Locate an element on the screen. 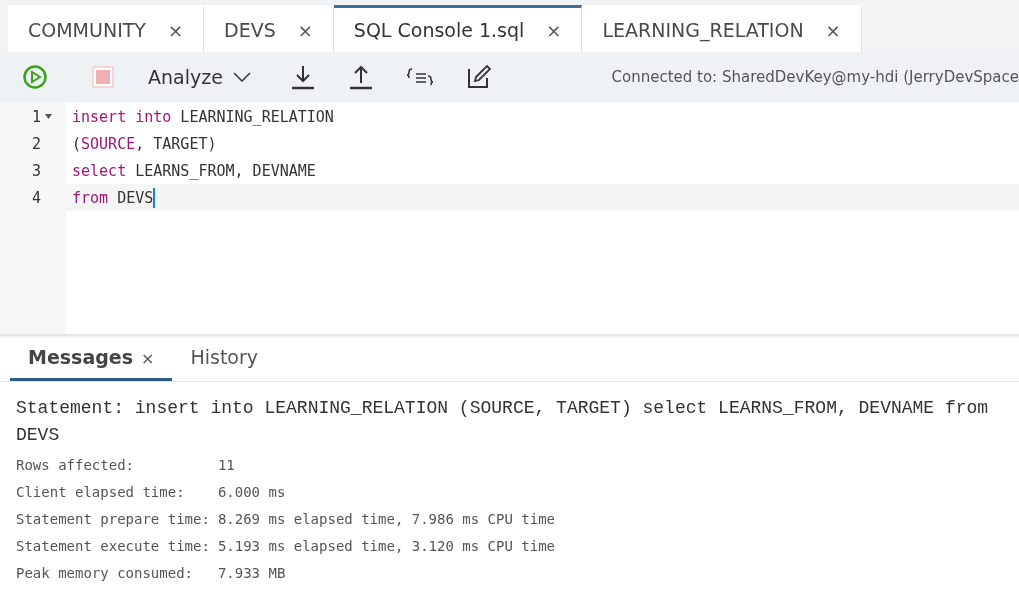 This screenshot has height=606, width=1019. statement-message: Statement: insert into LEARNING_RELATION (SOURCE, TARGET) select LEARNS_FROM, DEVNAME from DEVS is located at coordinates (503, 422).